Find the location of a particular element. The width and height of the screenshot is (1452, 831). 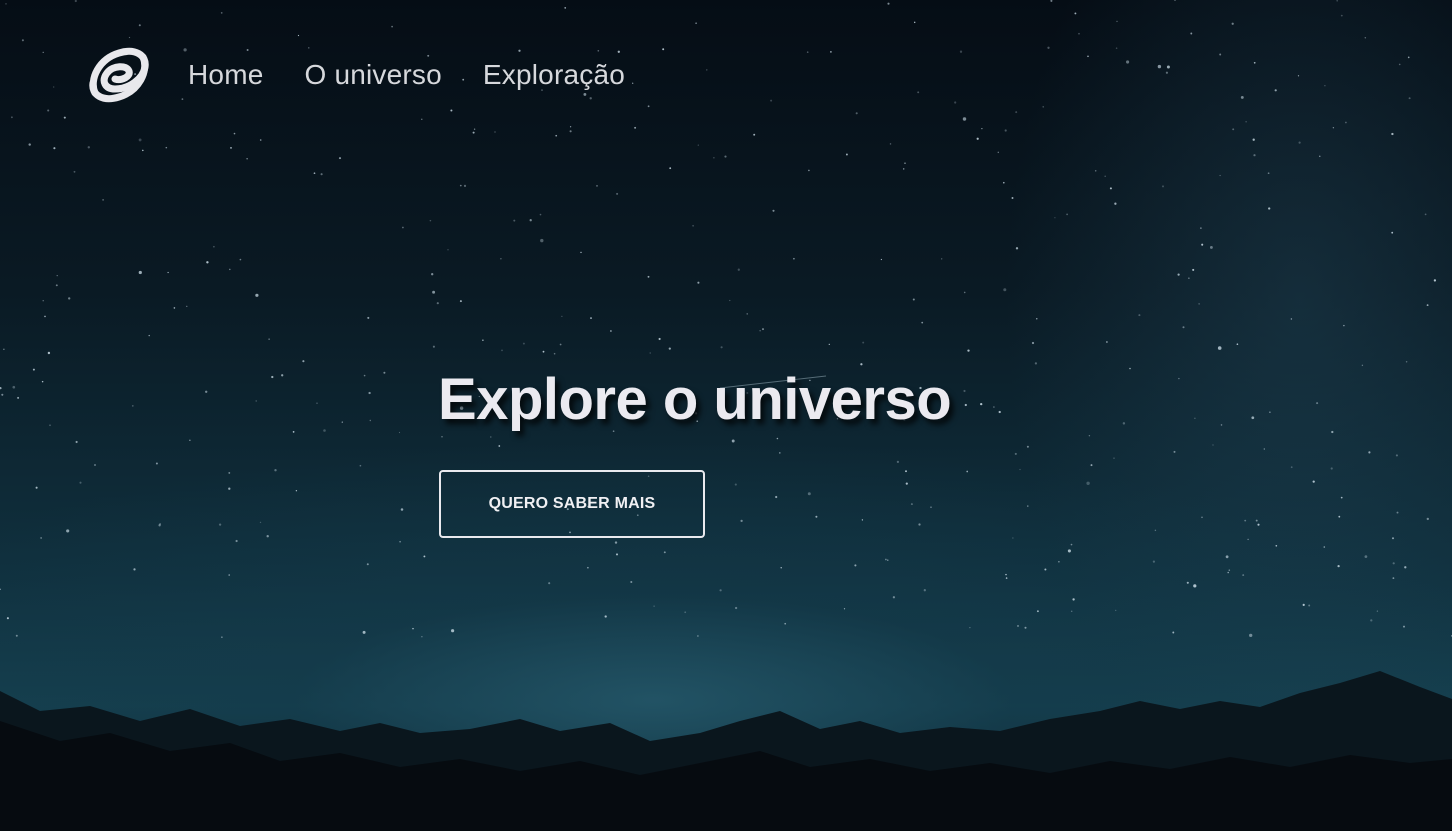

main-navbar: Home O universo Exploração is located at coordinates (376, 75).